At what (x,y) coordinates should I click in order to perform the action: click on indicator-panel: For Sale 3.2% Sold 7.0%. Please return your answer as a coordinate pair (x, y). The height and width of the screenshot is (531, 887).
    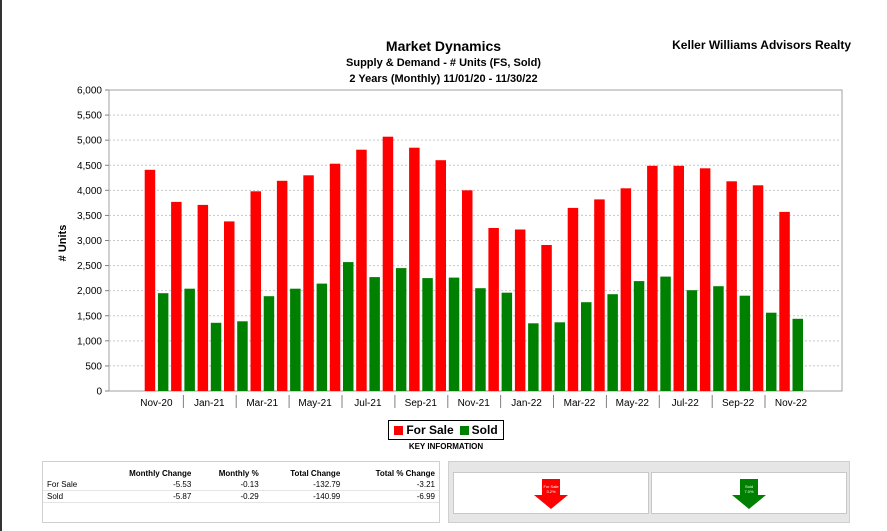
    Looking at the image, I should click on (649, 492).